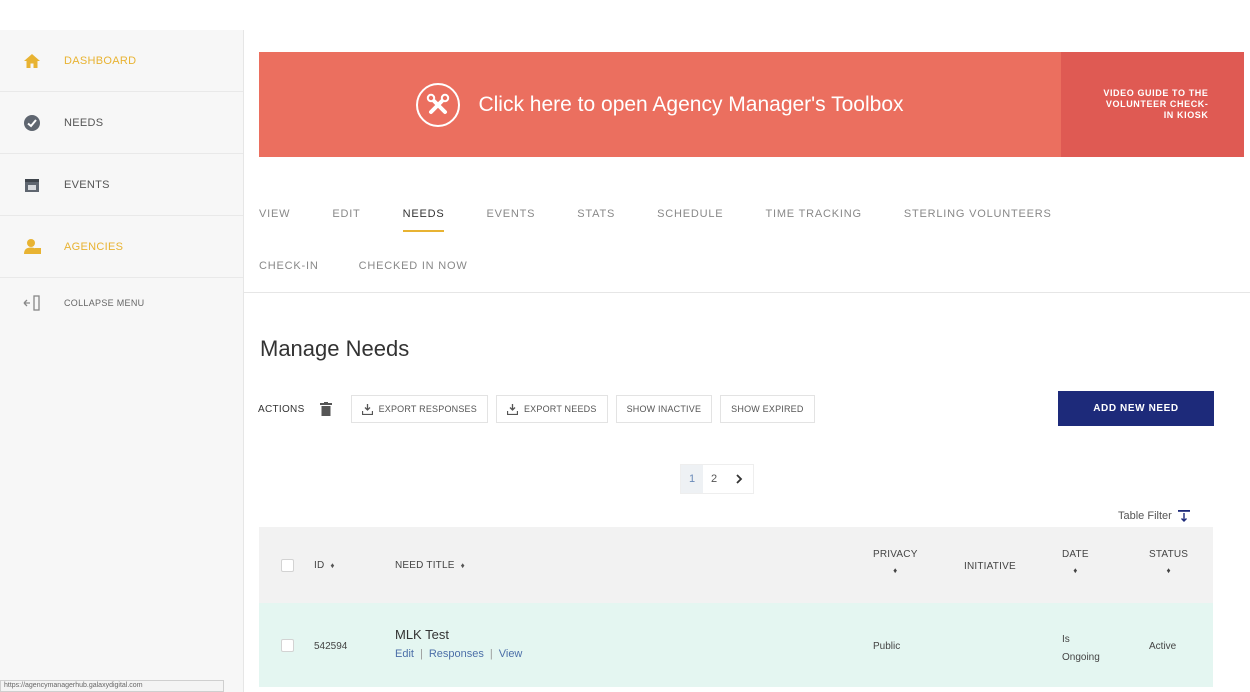  I want to click on table-filter-button: Table Filter, so click(1154, 516).